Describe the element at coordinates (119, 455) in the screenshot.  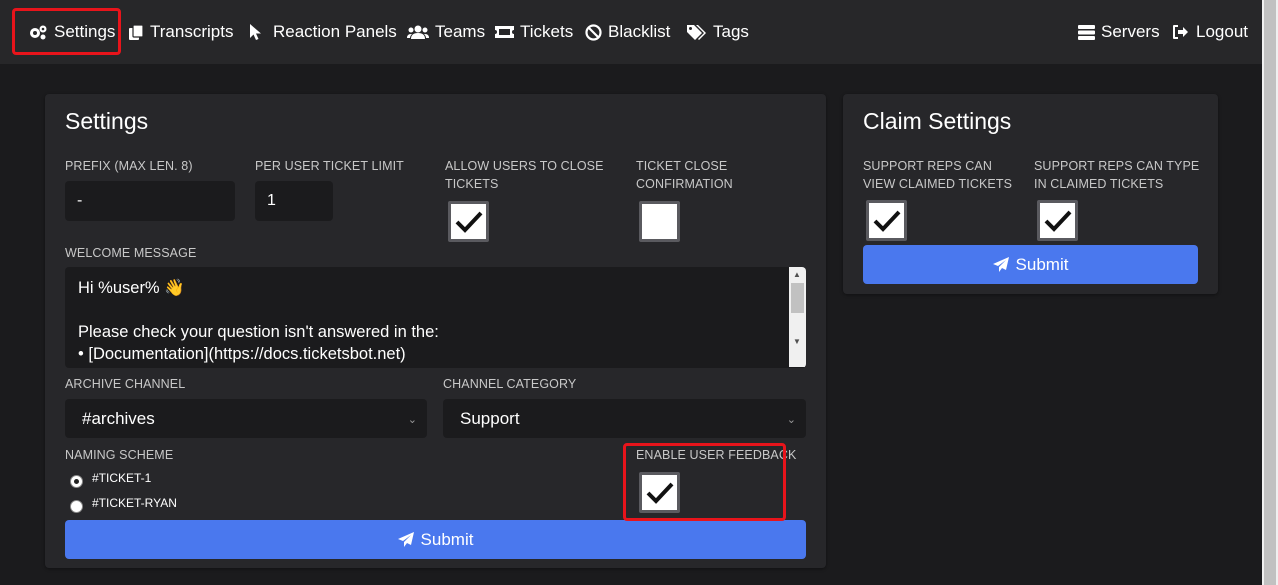
I see `naming-scheme-label: NAMING SCHEME` at that location.